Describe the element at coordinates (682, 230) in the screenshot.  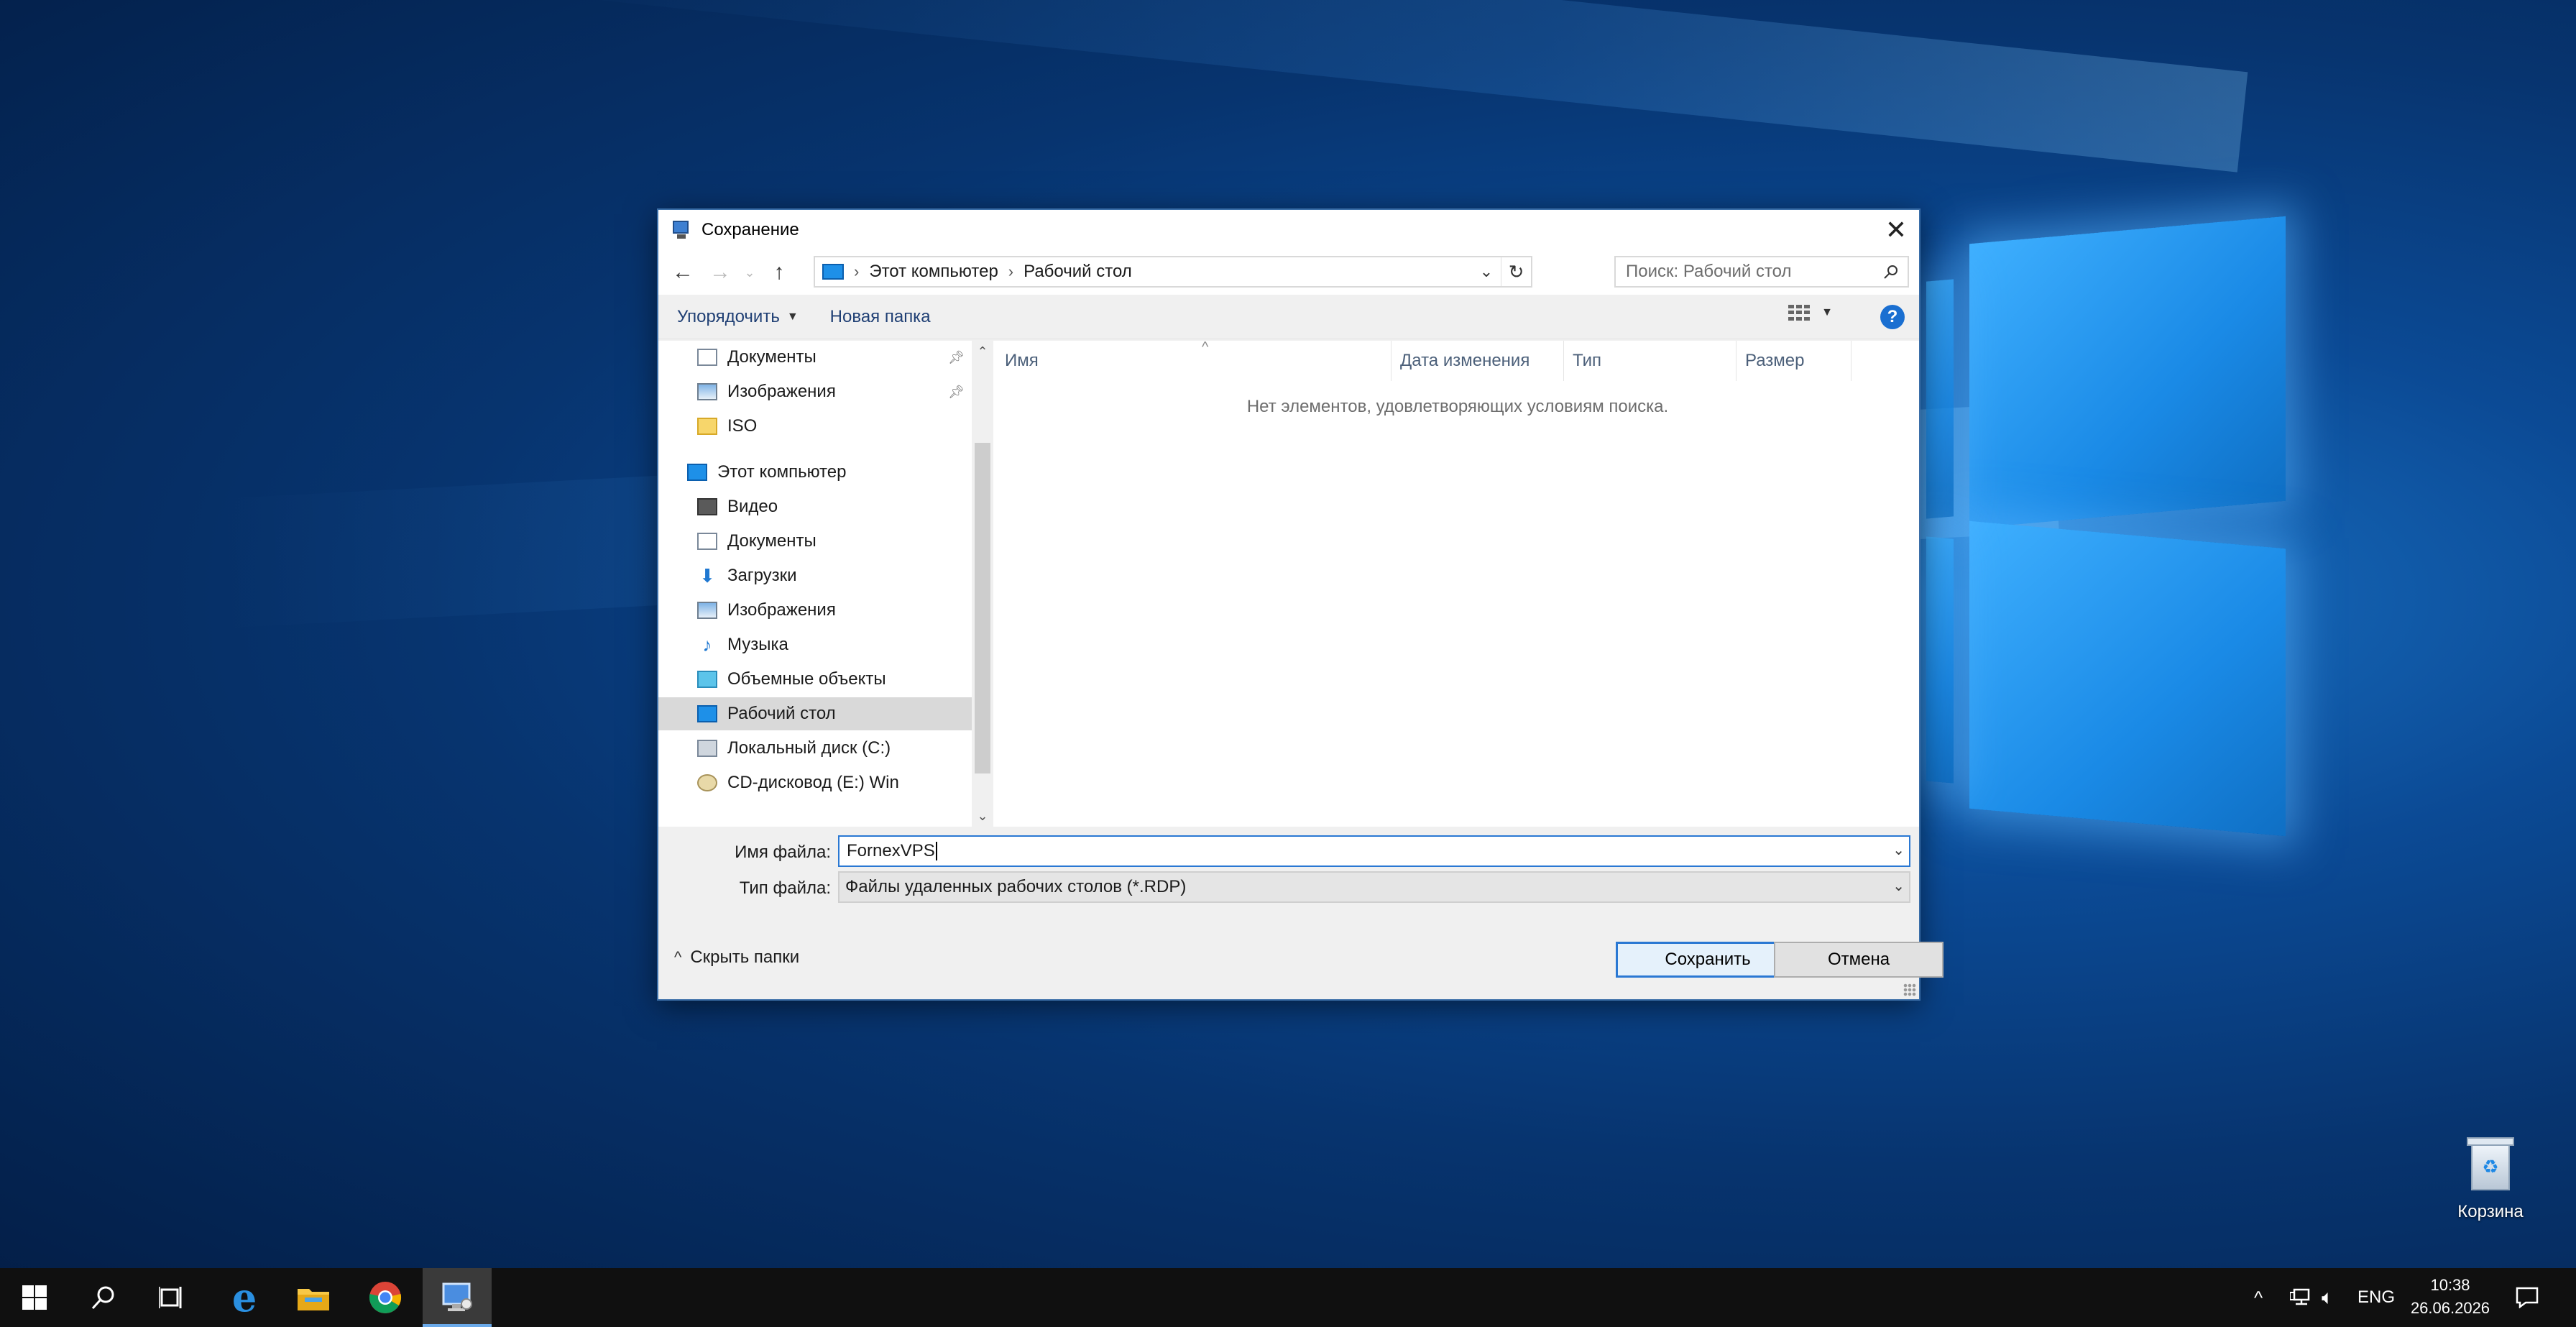
I see `remote-desktop-icon` at that location.